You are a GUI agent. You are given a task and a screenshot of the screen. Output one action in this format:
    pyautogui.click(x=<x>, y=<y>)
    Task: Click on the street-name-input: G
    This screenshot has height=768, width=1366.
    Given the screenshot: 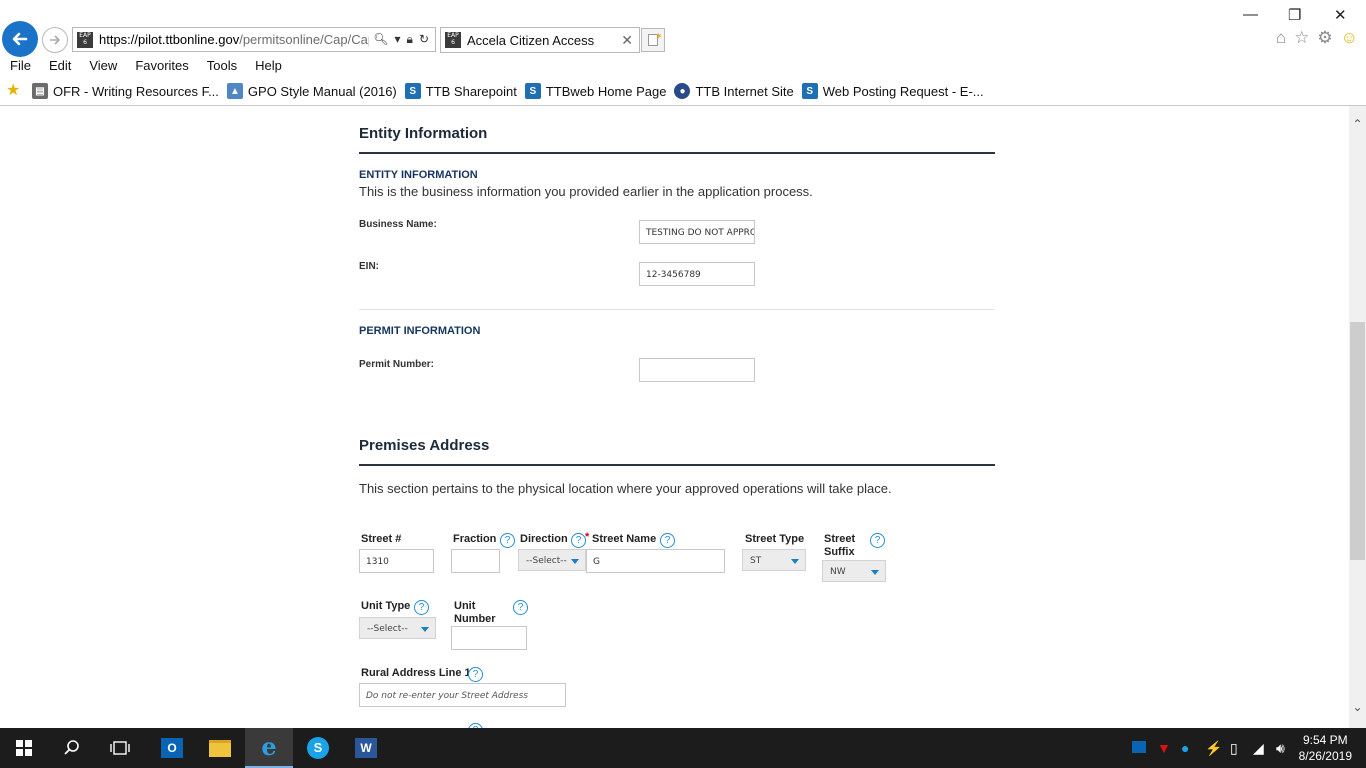 What is the action you would take?
    pyautogui.click(x=655, y=561)
    